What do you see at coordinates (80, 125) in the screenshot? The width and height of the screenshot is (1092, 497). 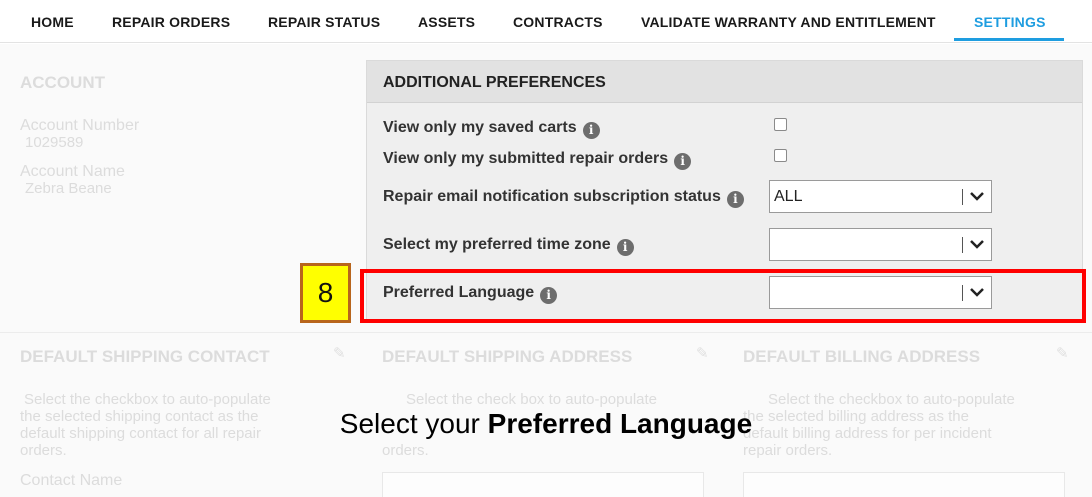 I see `account-number-label: Account Number` at bounding box center [80, 125].